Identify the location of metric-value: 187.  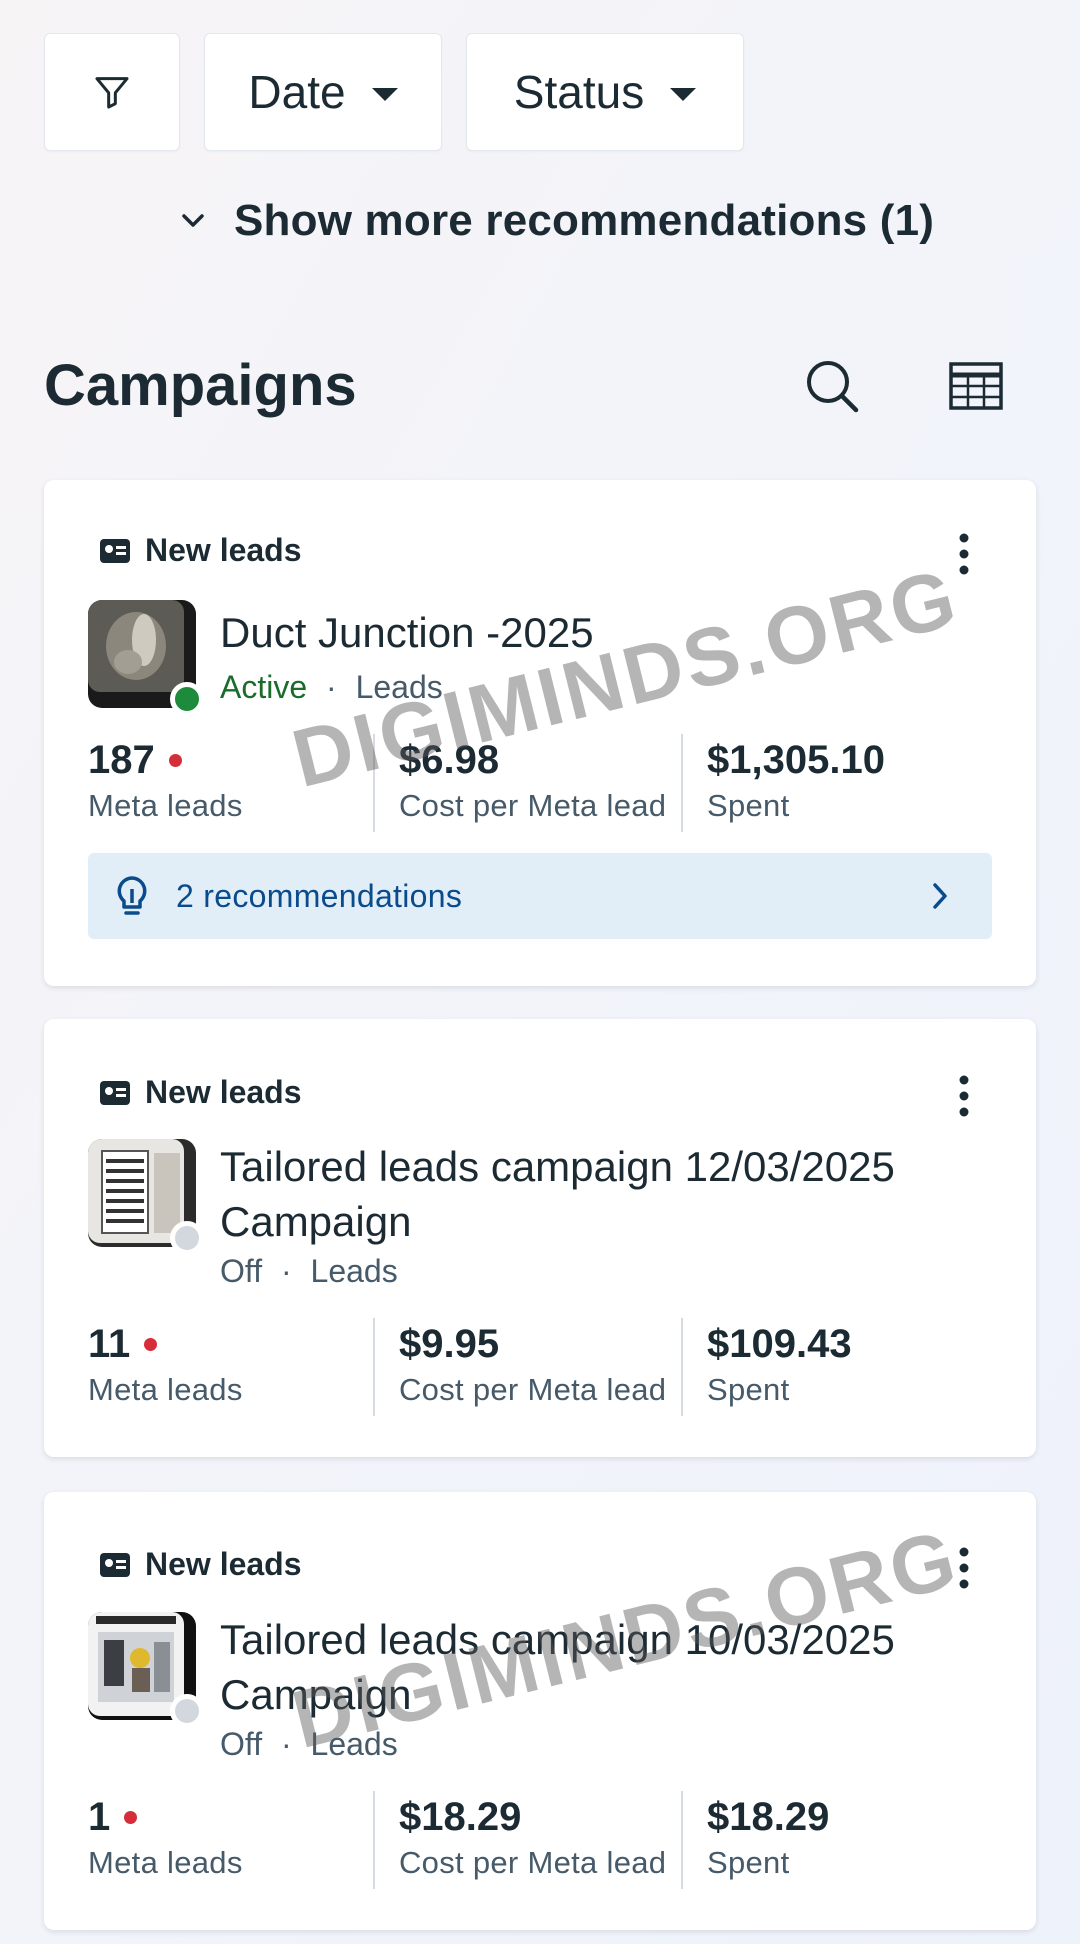
(121, 759).